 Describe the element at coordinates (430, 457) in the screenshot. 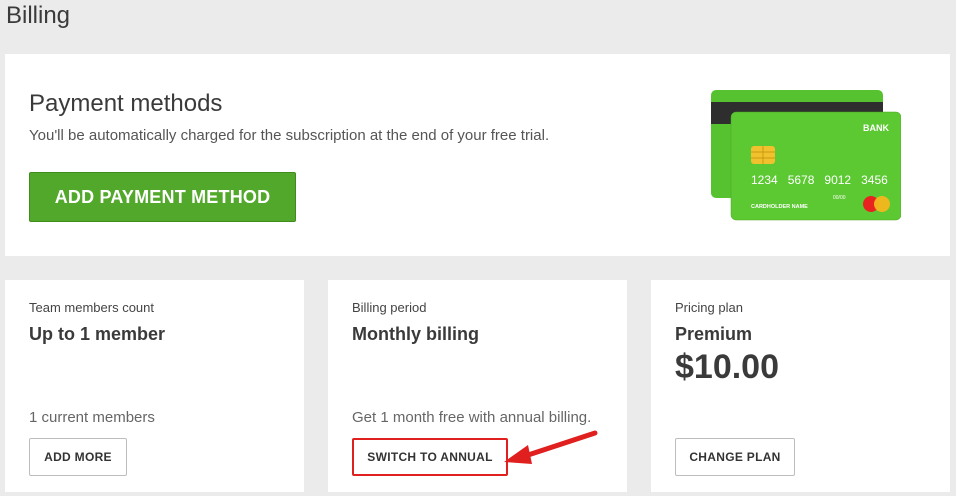

I see `switch-to-annual-button: SWITCH TO ANNUAL` at that location.